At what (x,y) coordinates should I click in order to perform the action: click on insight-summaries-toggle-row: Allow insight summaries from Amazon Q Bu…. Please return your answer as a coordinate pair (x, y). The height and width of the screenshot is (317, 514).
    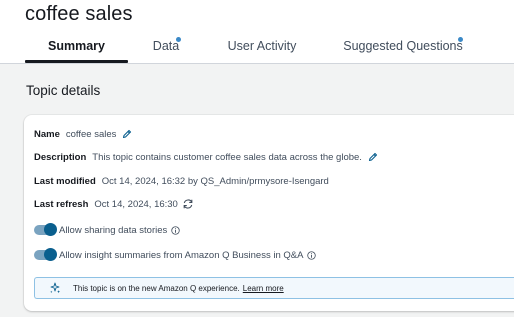
    Looking at the image, I should click on (175, 255).